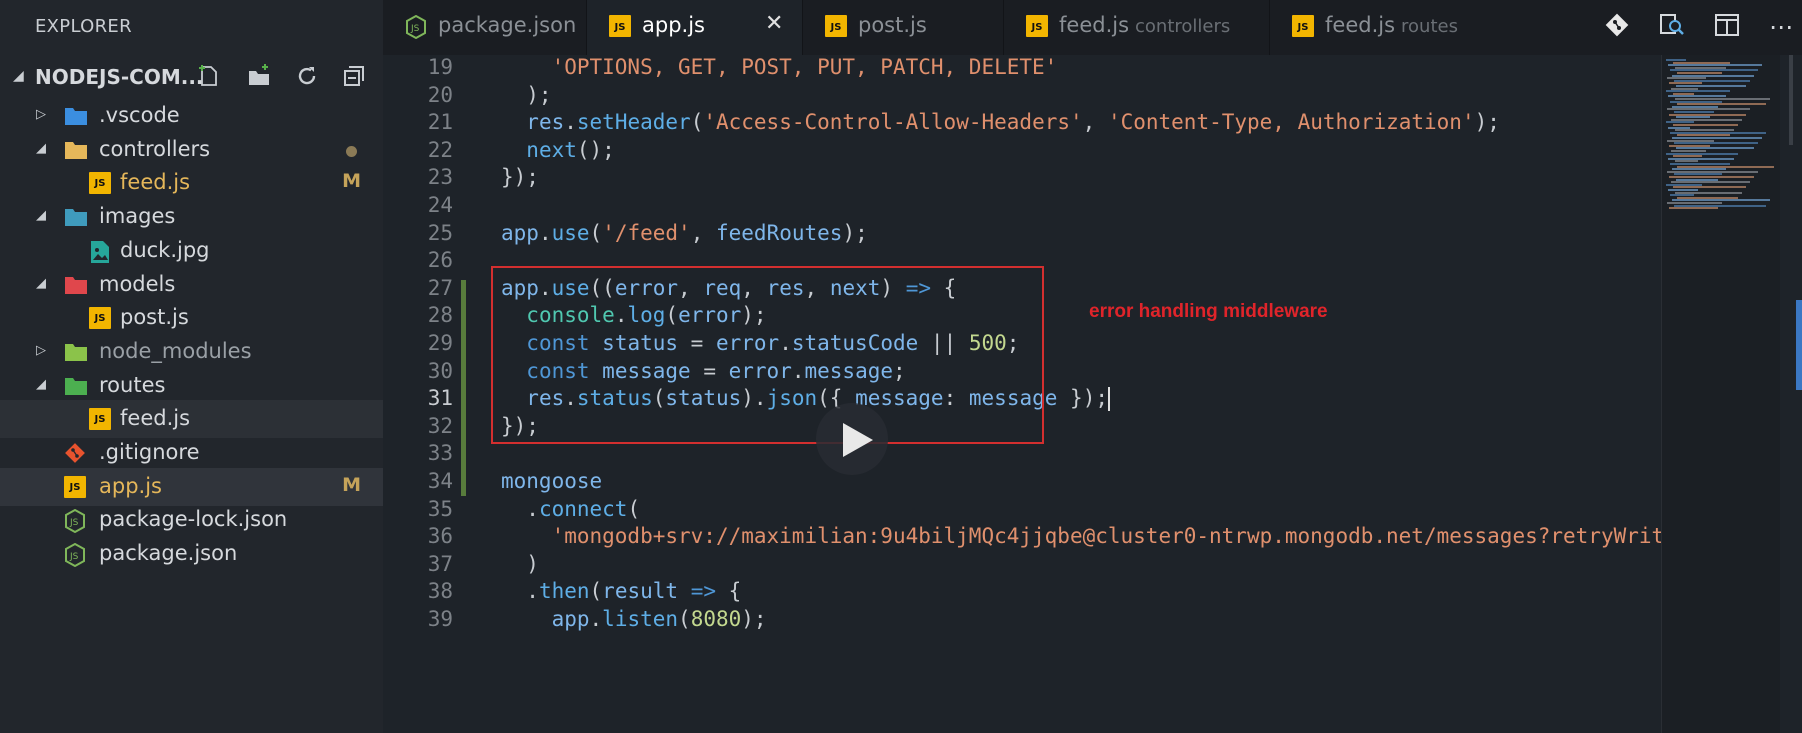  What do you see at coordinates (191, 251) in the screenshot?
I see `tree-item-duck-jpg: duck.jpg` at bounding box center [191, 251].